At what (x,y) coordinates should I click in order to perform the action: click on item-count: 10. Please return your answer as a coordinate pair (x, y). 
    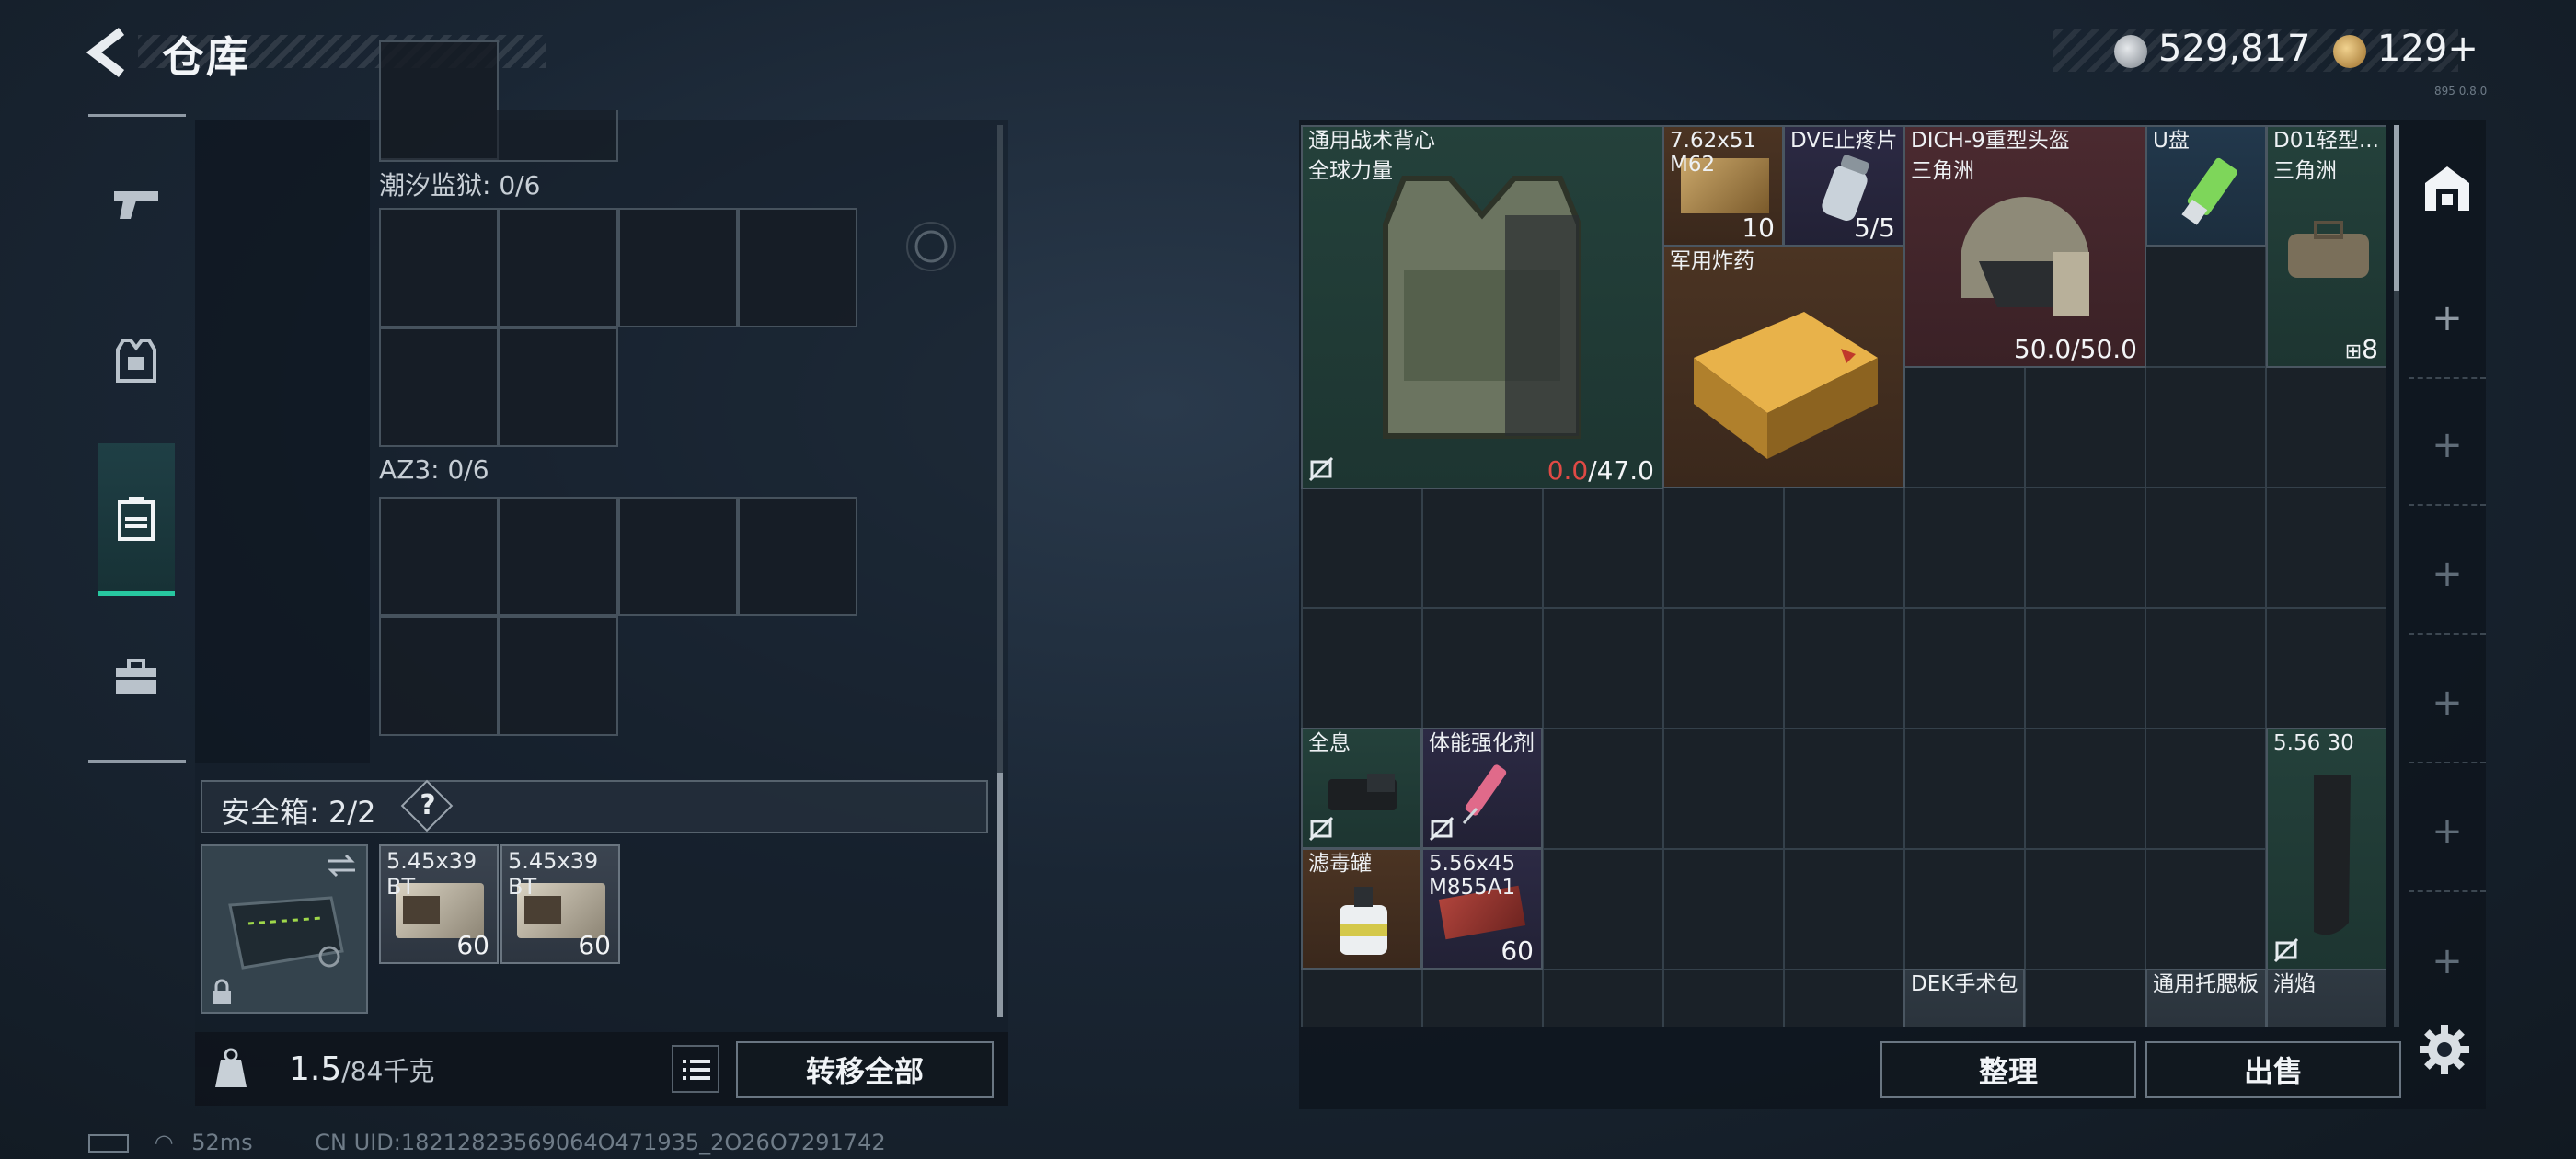
    Looking at the image, I should click on (1758, 227).